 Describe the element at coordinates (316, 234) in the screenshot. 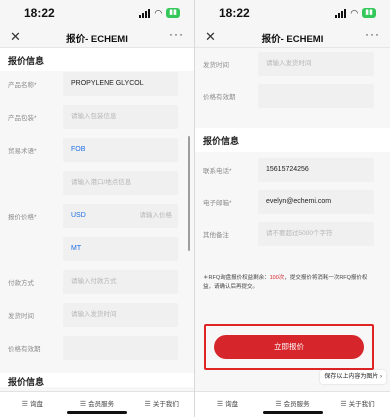

I see `remark-input: 请不要超过5000个字符` at that location.